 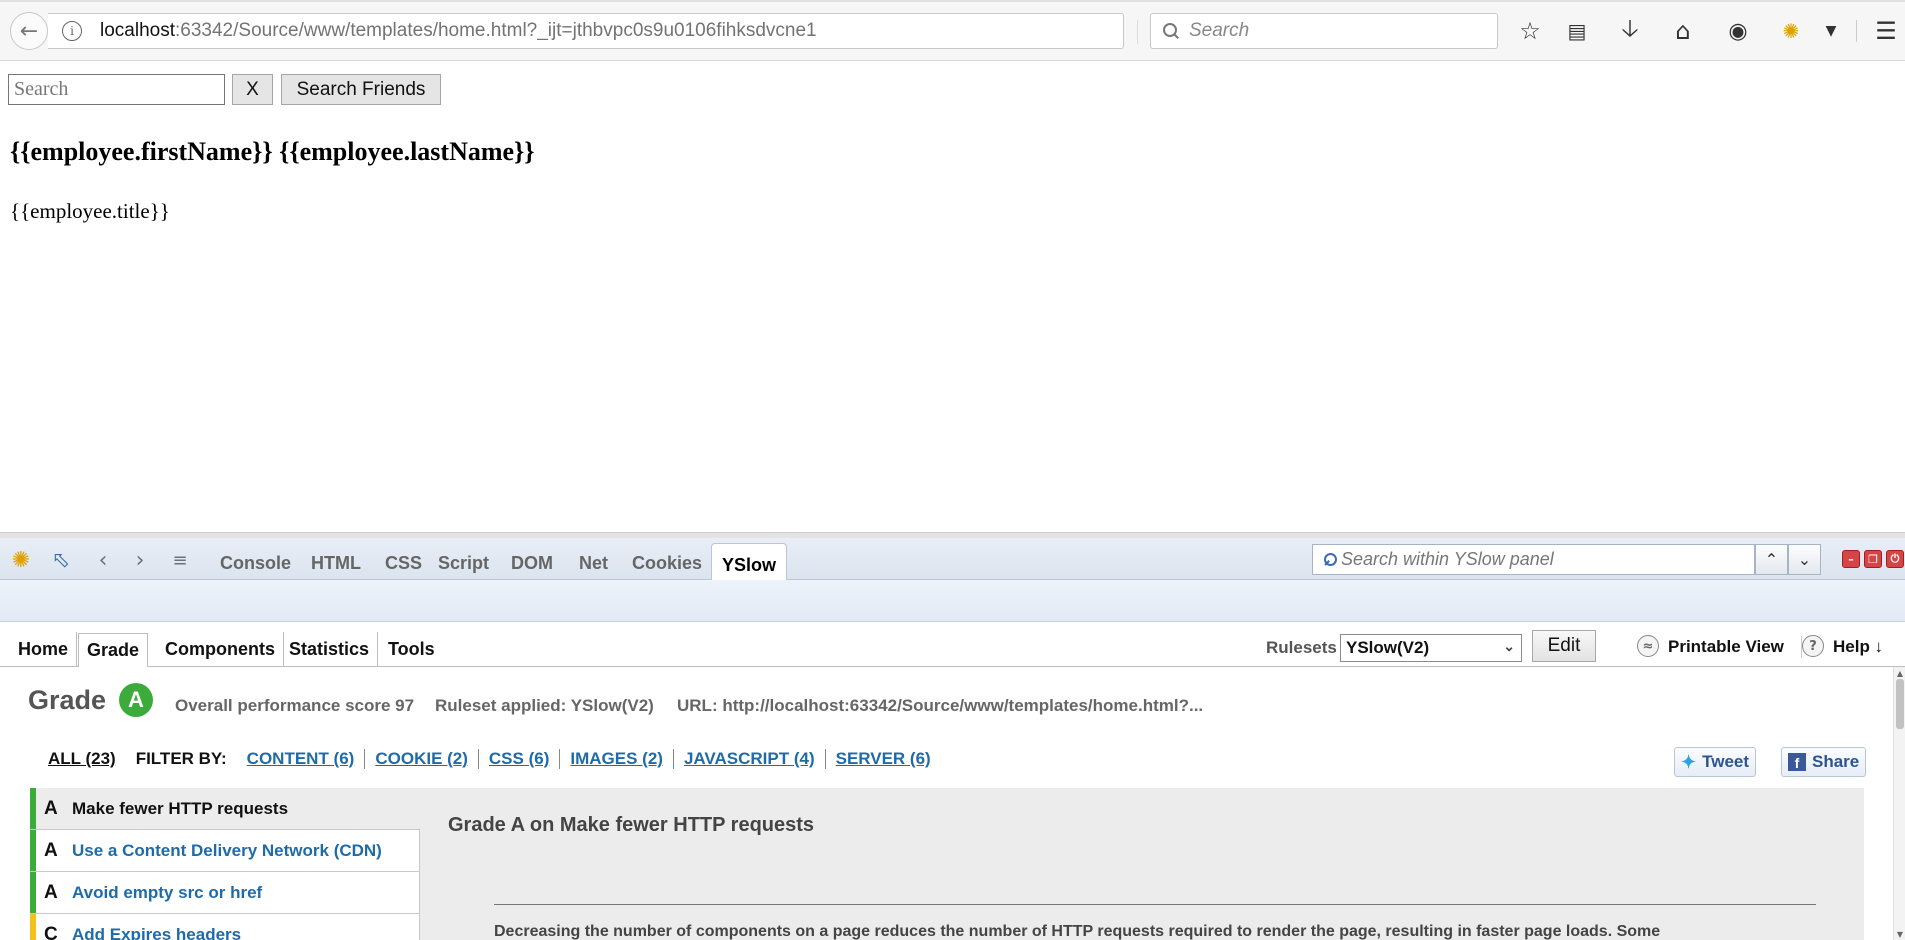 I want to click on filter-cookie: COOKIE (2), so click(x=421, y=759).